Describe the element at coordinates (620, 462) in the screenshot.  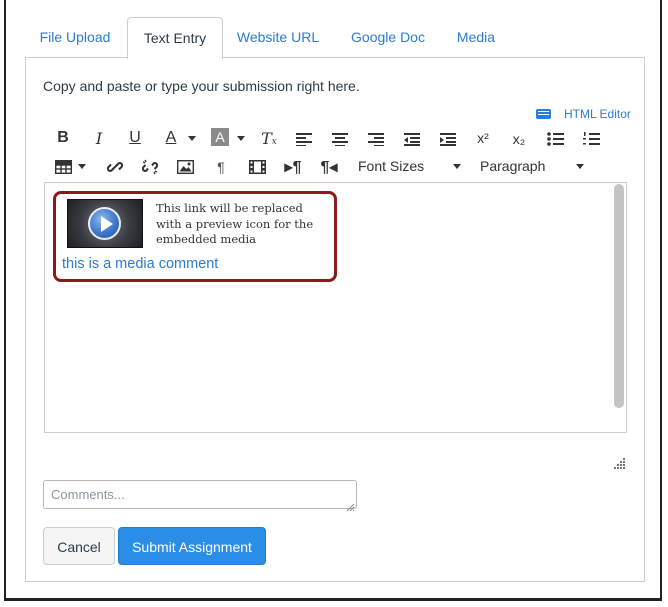
I see `editor-resize-handle-icon` at that location.